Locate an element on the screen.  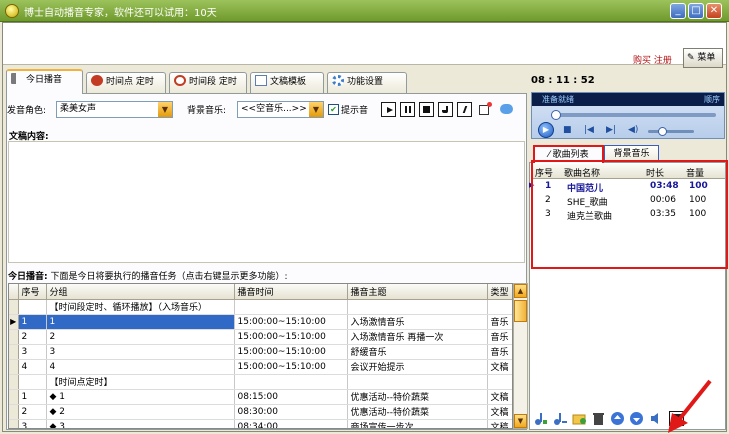
tab-settings-label: 功能设置 is located at coordinates (365, 82).